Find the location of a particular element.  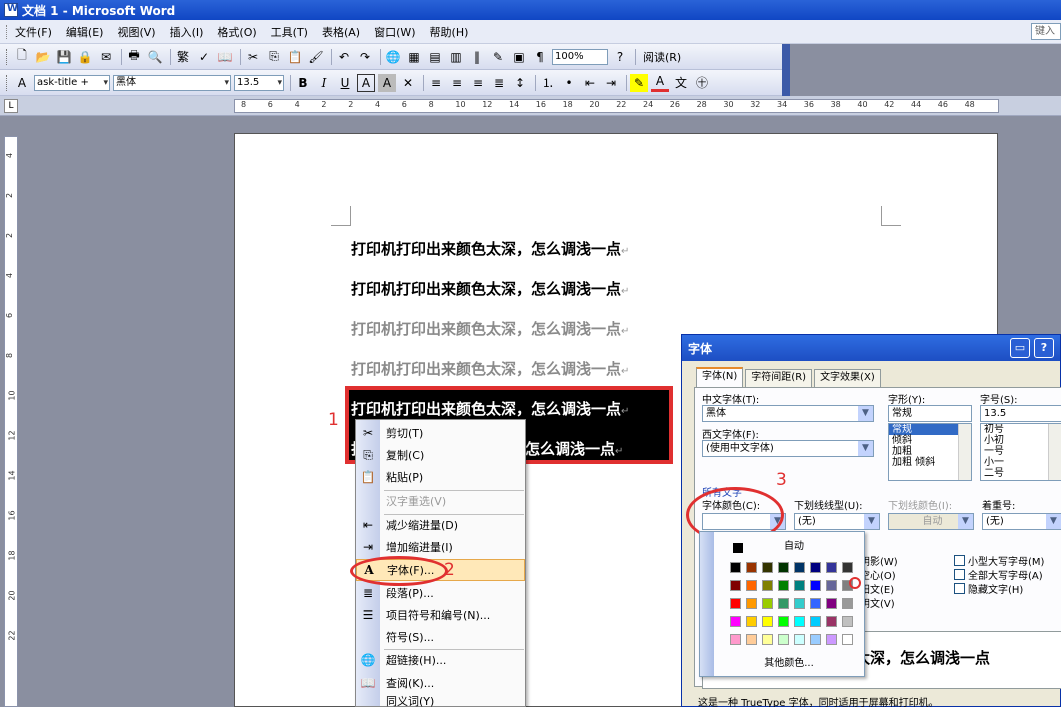

print-preview-icon: 🔍 is located at coordinates (155, 57).